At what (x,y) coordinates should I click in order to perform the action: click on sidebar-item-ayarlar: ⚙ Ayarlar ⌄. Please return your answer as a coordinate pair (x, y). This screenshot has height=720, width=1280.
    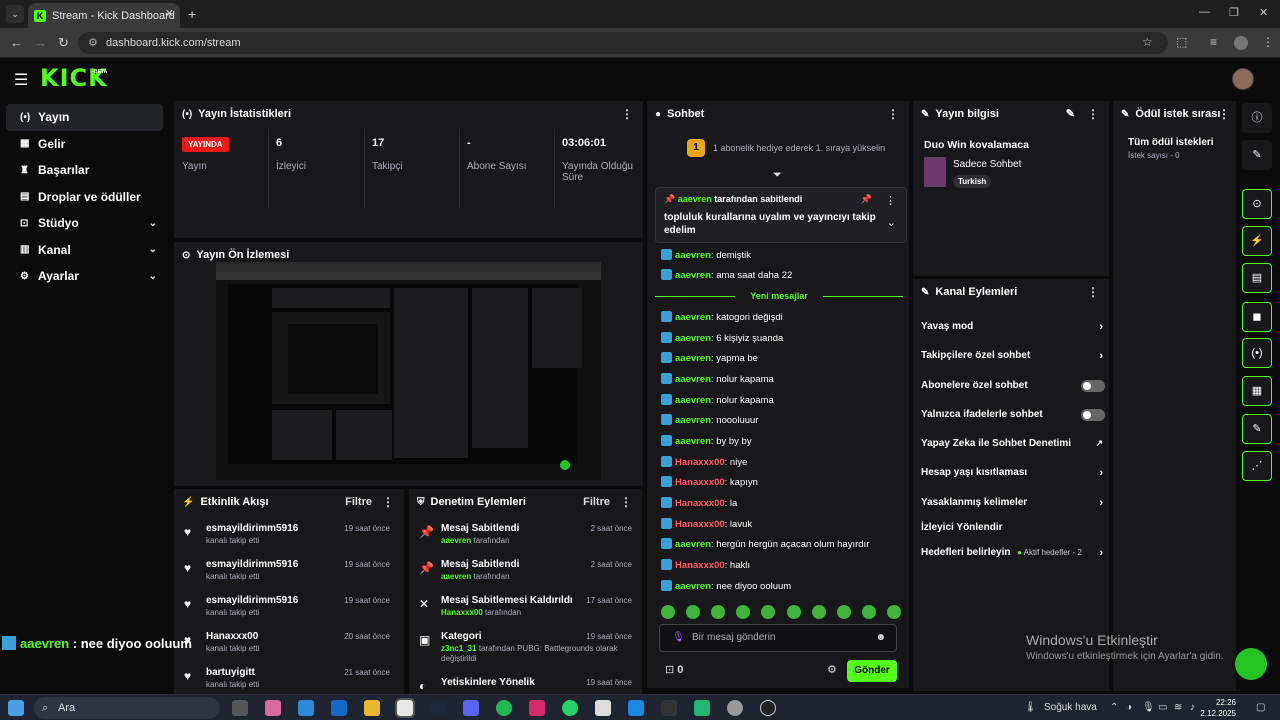
    Looking at the image, I should click on (84, 276).